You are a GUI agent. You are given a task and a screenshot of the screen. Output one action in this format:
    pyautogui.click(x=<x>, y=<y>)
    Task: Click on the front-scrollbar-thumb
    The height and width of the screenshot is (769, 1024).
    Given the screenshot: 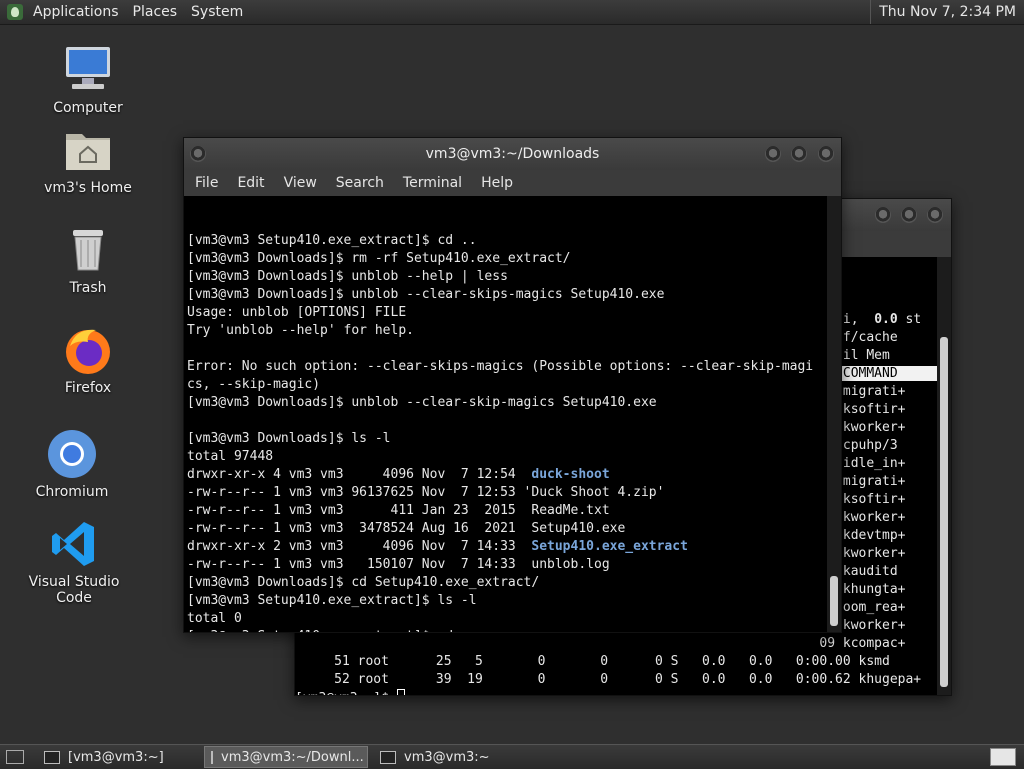 What is the action you would take?
    pyautogui.click(x=834, y=601)
    